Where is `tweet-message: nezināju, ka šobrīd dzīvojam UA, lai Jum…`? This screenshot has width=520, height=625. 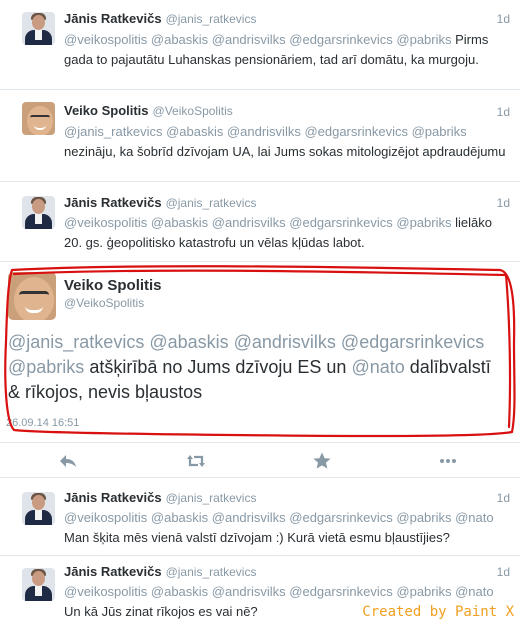
tweet-message: nezināju, ka šobrīd dzīvojam UA, lai Jum… is located at coordinates (285, 151).